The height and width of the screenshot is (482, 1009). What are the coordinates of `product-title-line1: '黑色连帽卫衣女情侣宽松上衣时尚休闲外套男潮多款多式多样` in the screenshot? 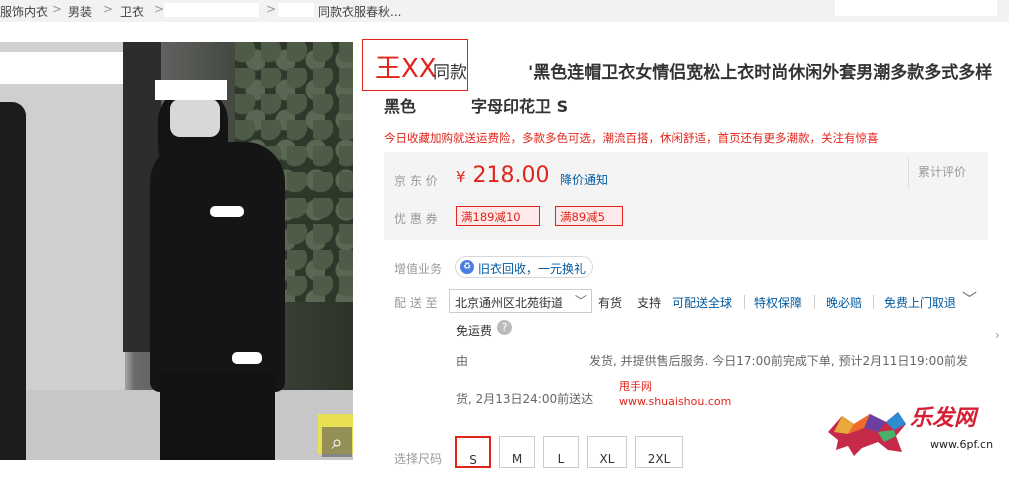 It's located at (760, 73).